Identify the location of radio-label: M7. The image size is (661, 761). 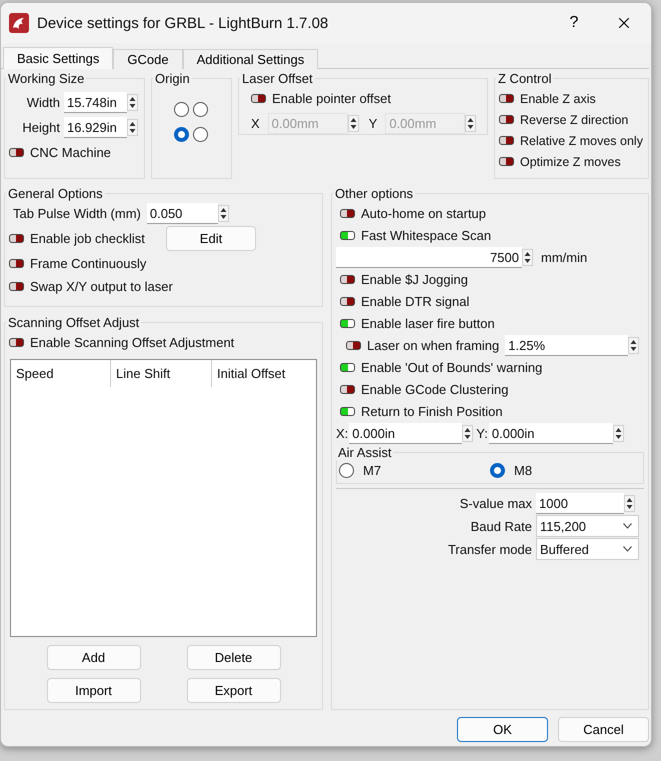
(372, 470).